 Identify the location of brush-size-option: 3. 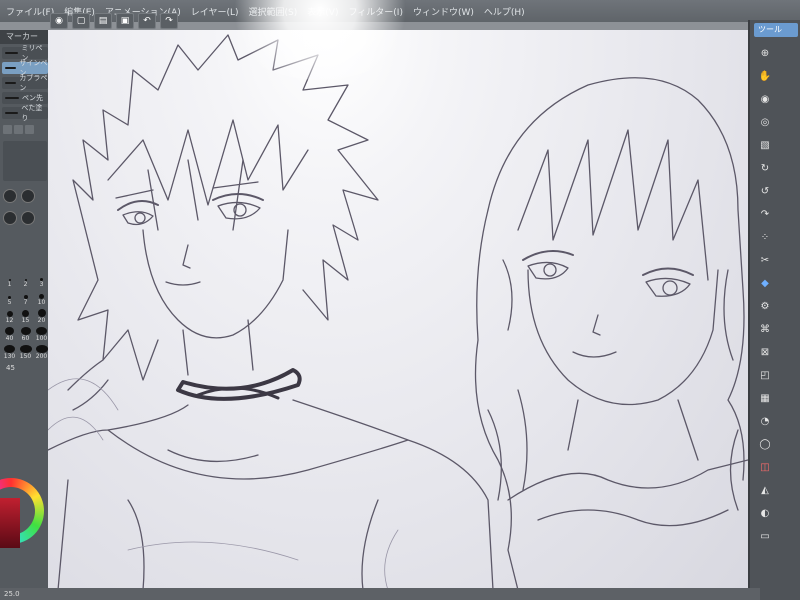
(41, 280).